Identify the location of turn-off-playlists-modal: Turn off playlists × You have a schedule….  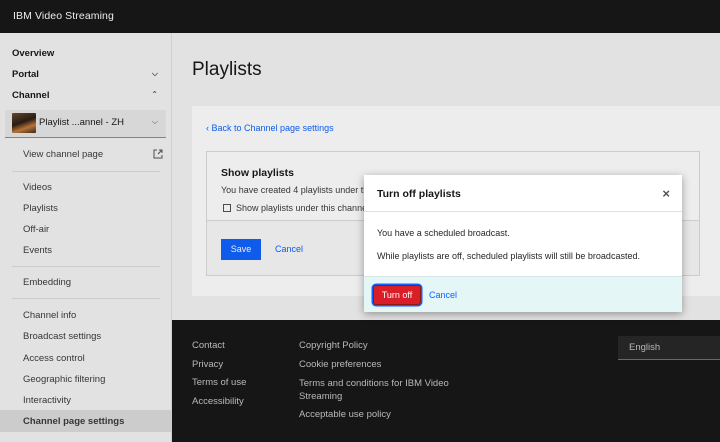
(523, 243).